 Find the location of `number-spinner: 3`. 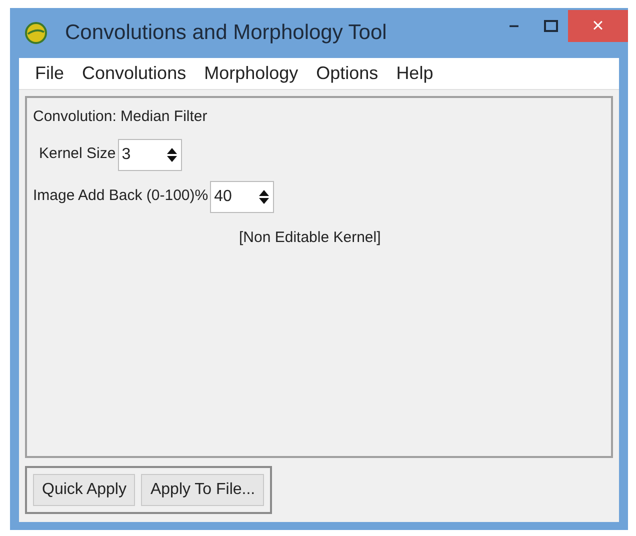

number-spinner: 3 is located at coordinates (150, 154).